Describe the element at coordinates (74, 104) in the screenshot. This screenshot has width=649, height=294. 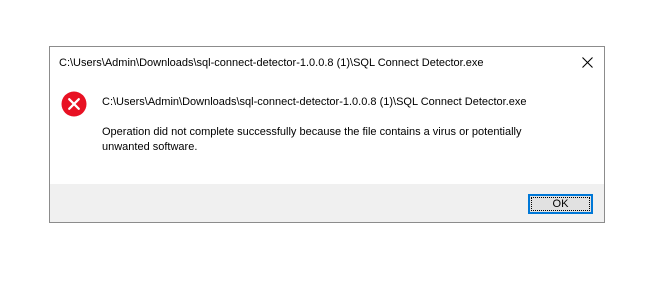
I see `error-icon` at that location.